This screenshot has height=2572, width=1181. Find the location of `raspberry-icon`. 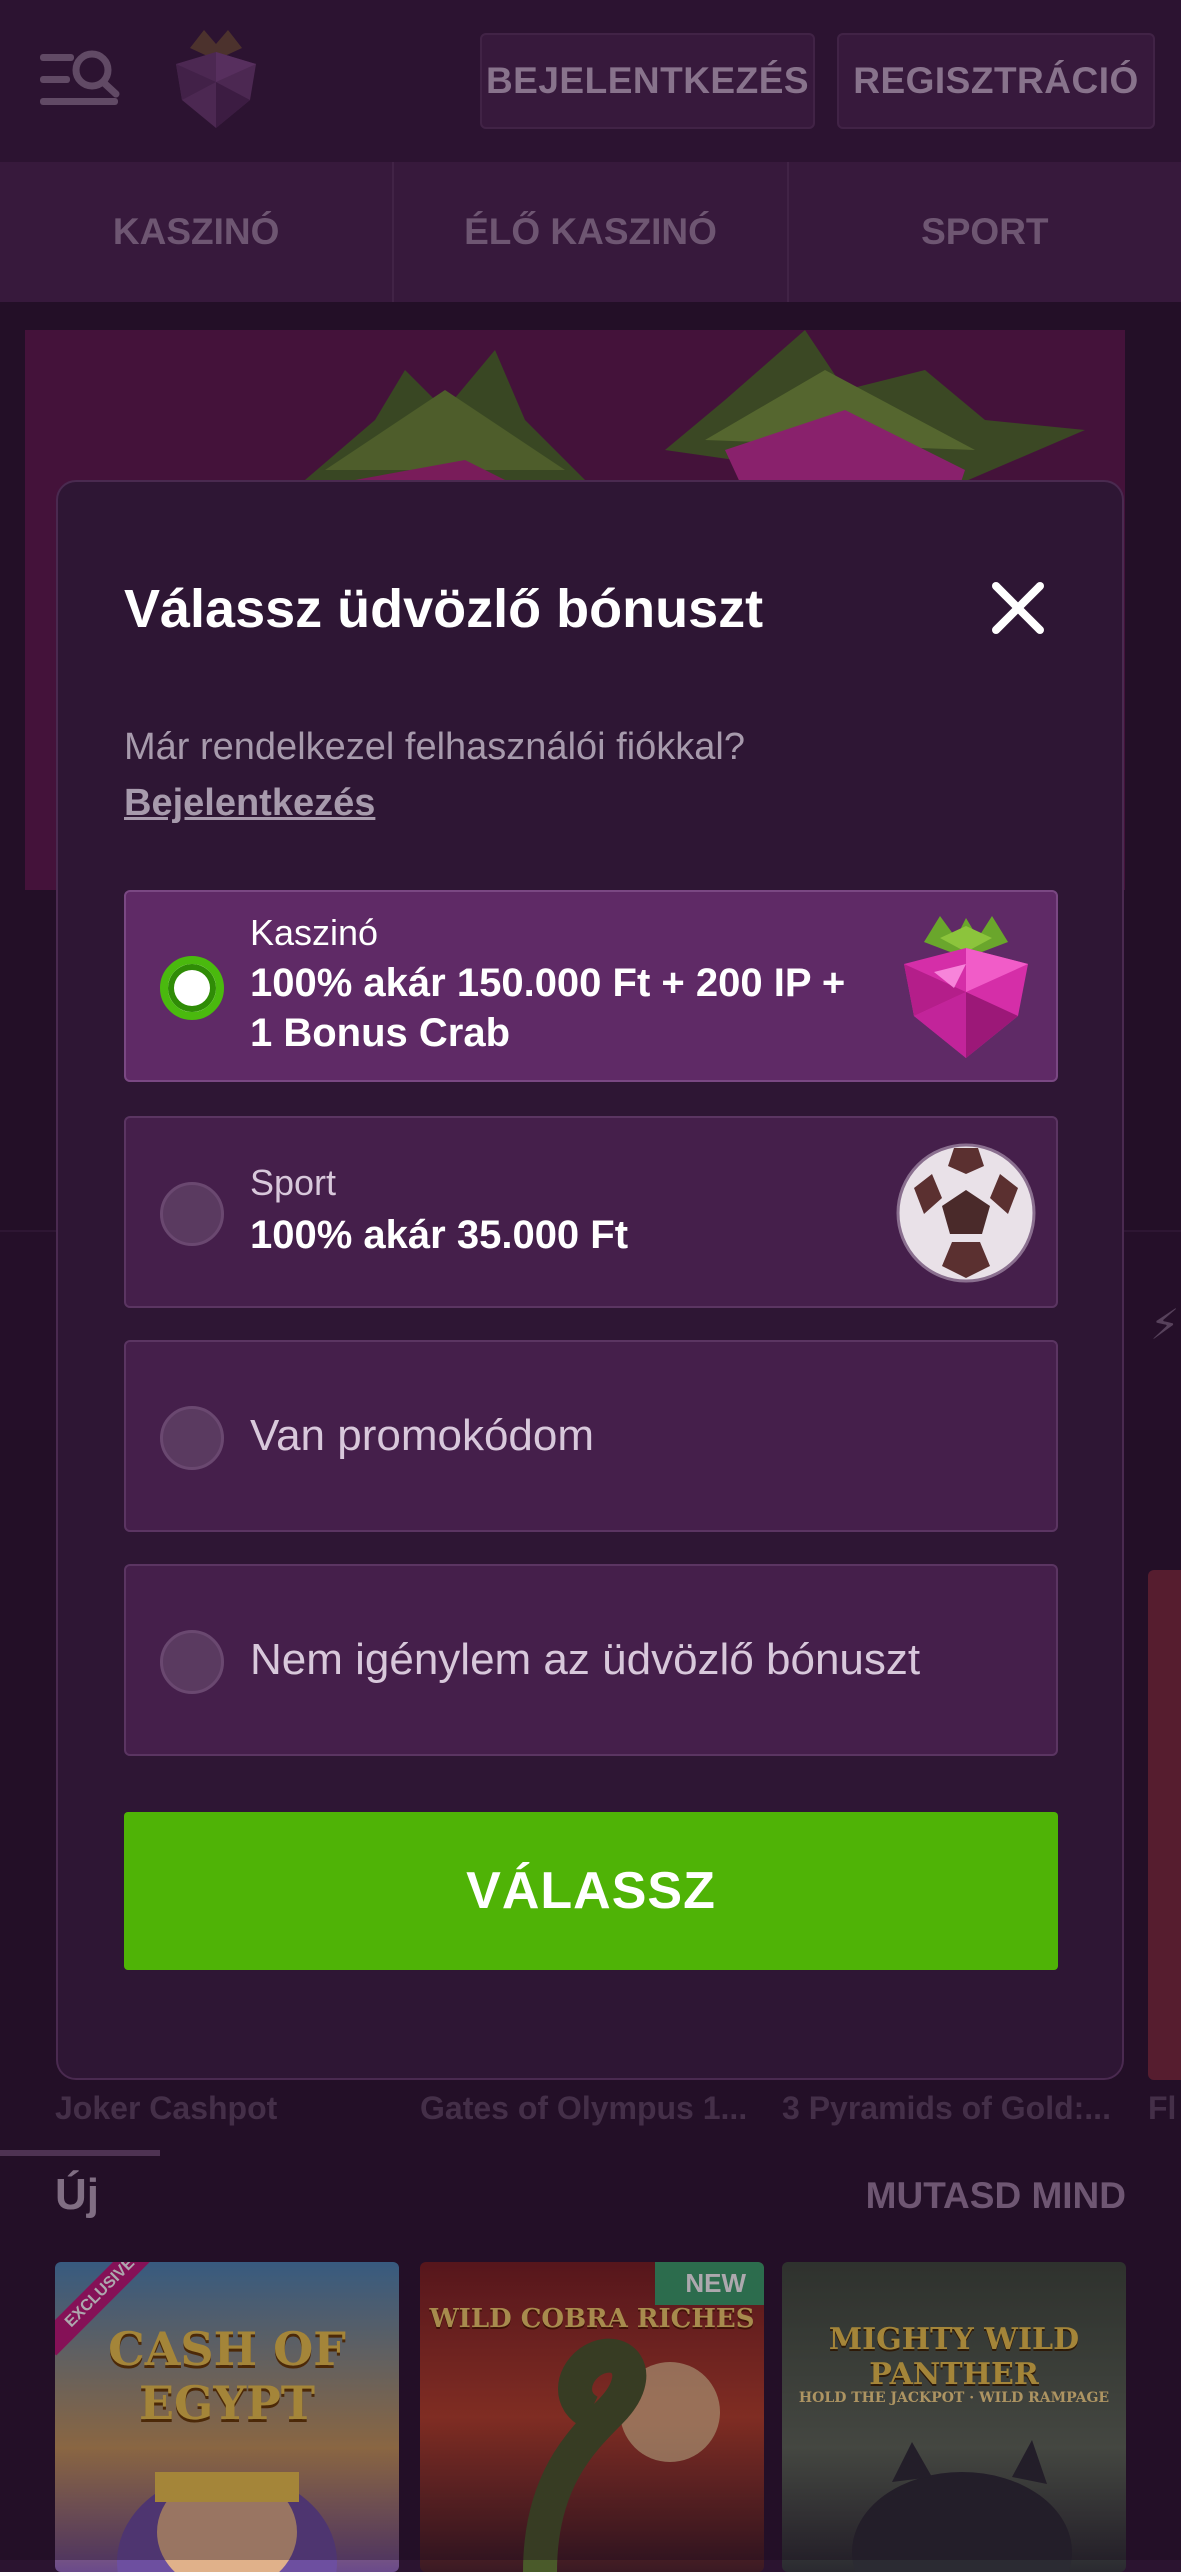

raspberry-icon is located at coordinates (966, 987).